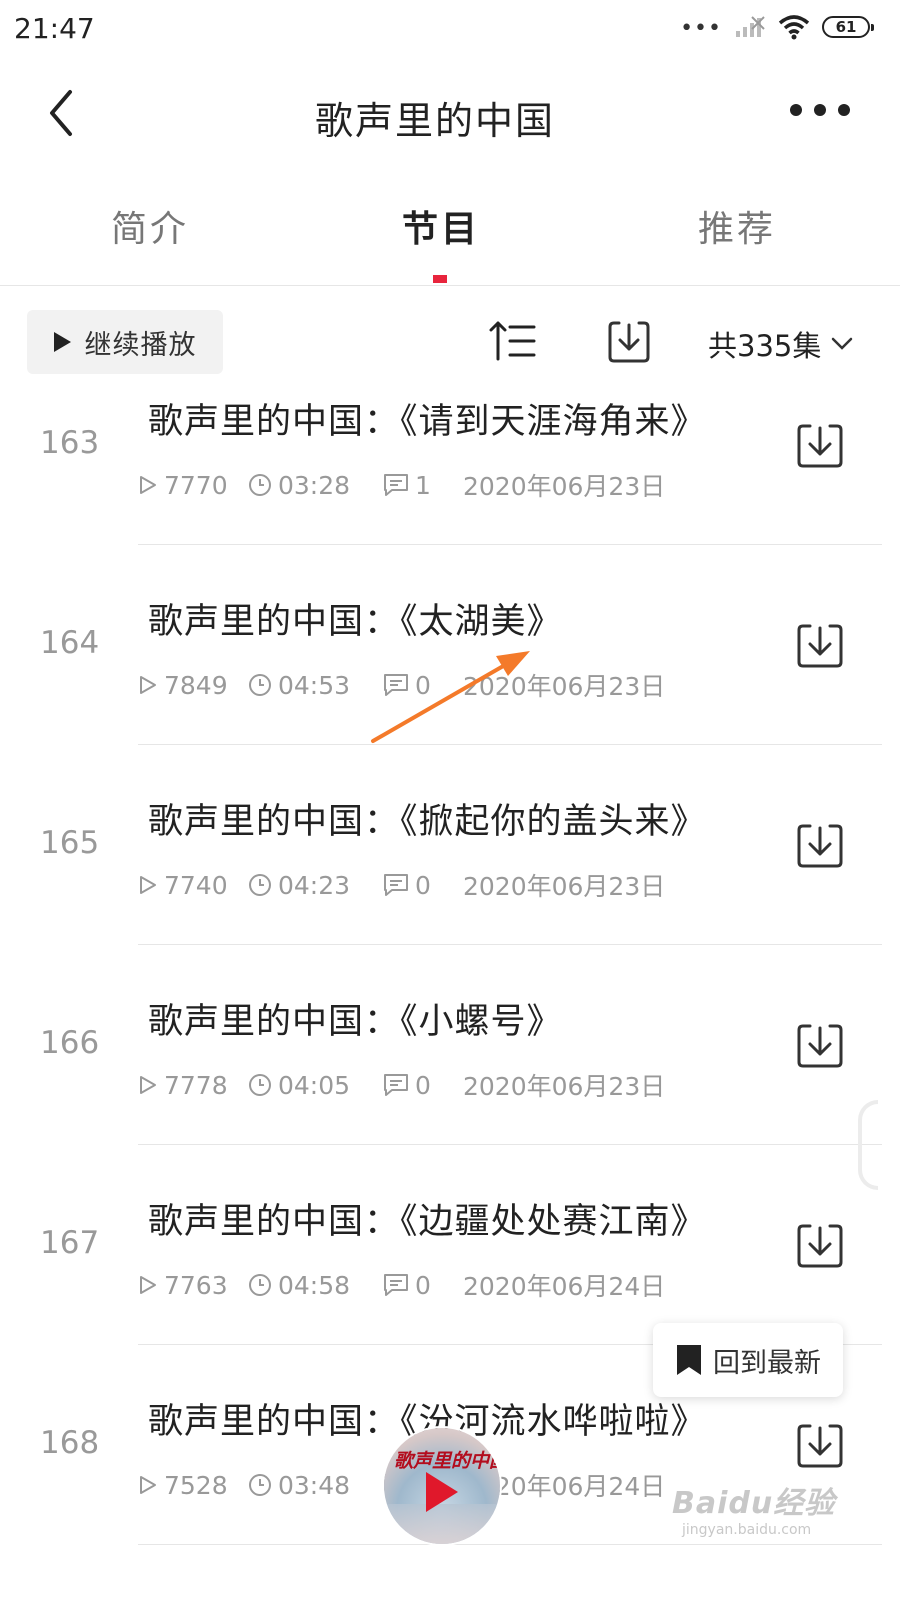 The width and height of the screenshot is (900, 1600). I want to click on comment-count: 1, so click(423, 485).